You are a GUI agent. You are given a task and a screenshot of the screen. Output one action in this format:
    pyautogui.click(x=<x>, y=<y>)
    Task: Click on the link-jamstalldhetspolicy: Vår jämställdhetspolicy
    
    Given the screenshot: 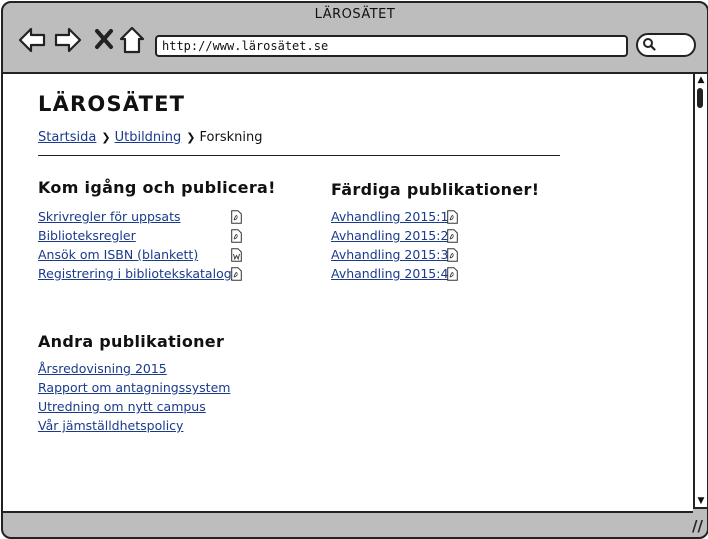 What is the action you would take?
    pyautogui.click(x=110, y=425)
    